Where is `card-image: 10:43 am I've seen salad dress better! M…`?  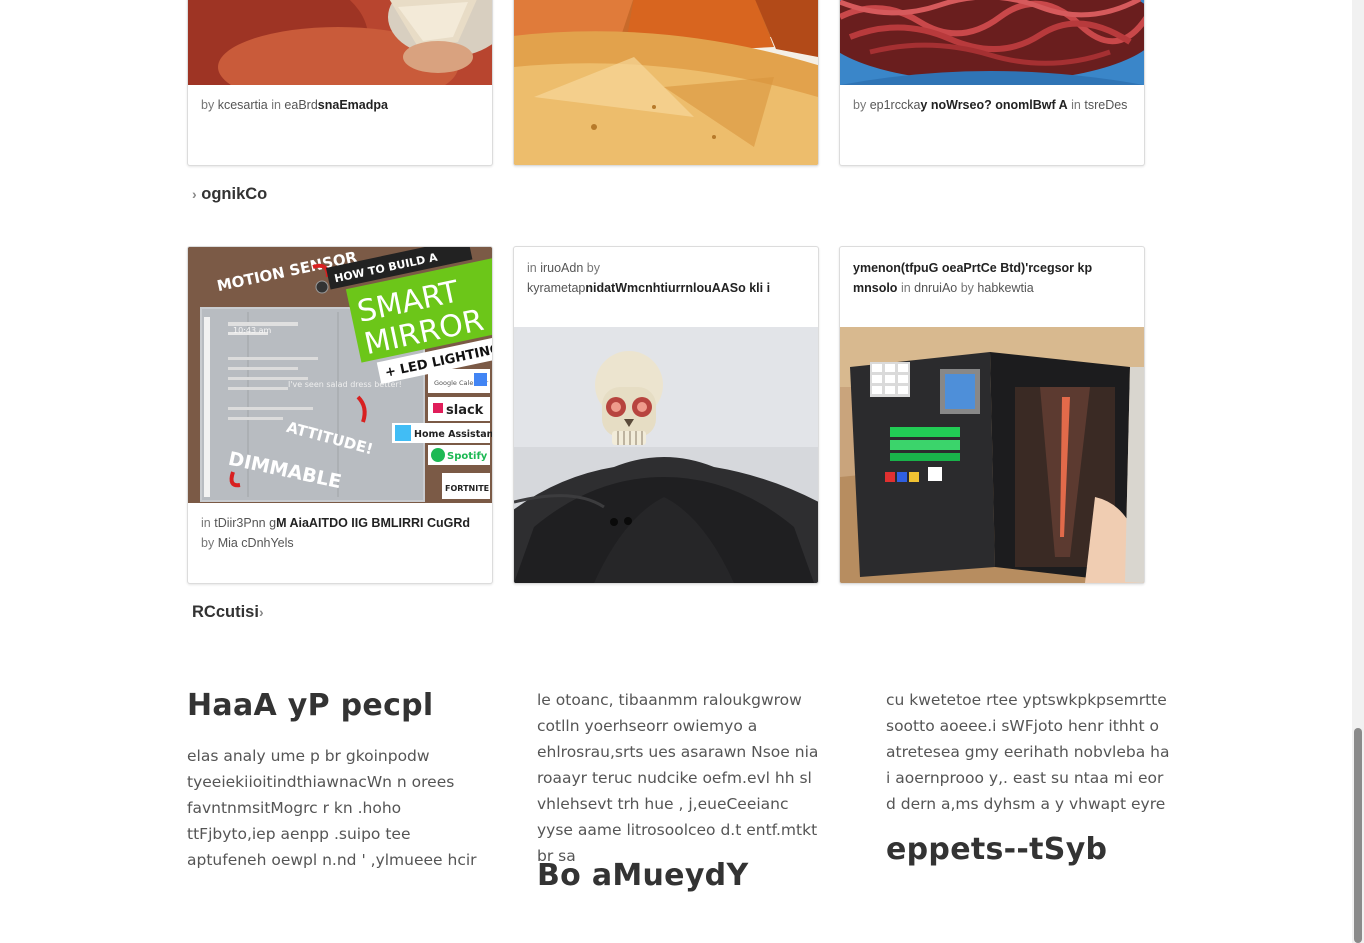
card-image: 10:43 am I've seen salad dress better! M… is located at coordinates (340, 375).